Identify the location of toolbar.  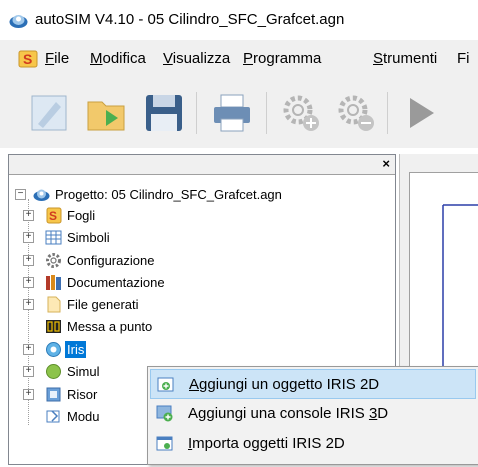
(239, 113).